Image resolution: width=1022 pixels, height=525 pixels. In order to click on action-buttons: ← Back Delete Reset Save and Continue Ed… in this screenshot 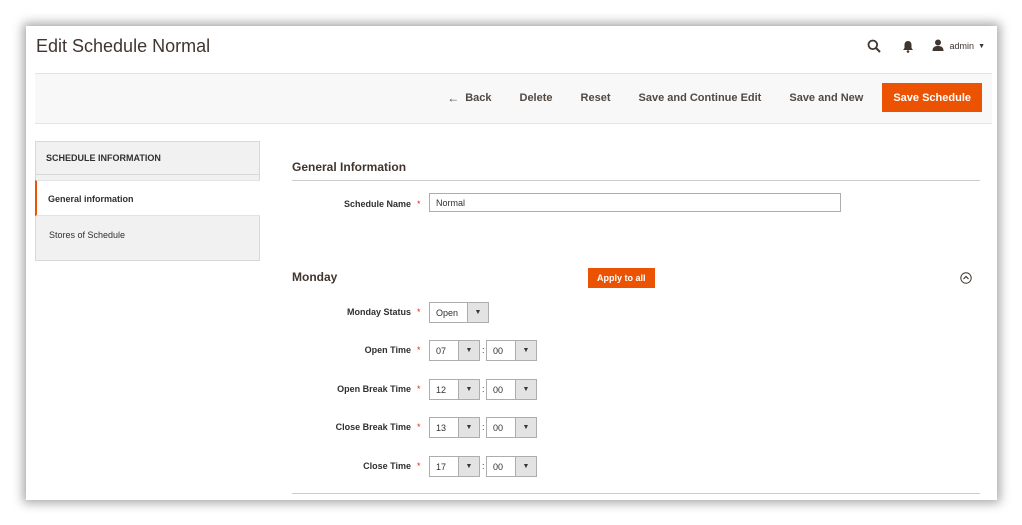, I will do `click(707, 97)`.